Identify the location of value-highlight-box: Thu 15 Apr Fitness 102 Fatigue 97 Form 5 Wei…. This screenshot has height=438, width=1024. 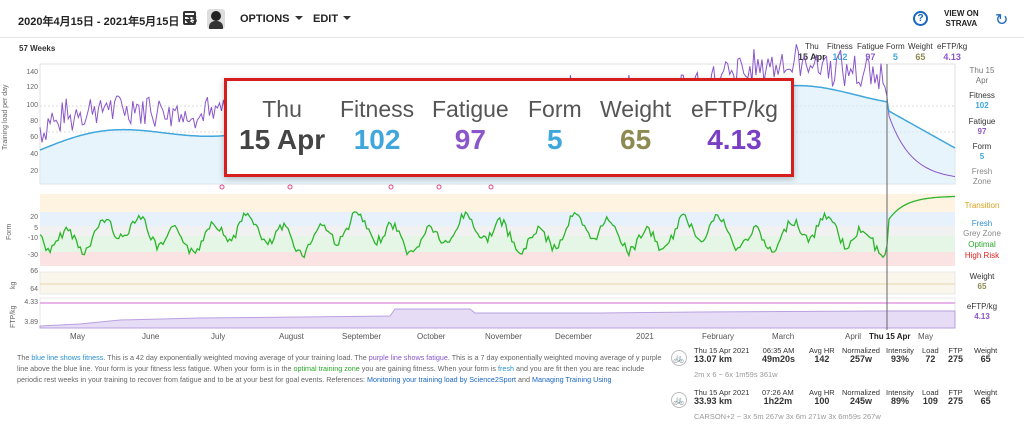
(509, 127).